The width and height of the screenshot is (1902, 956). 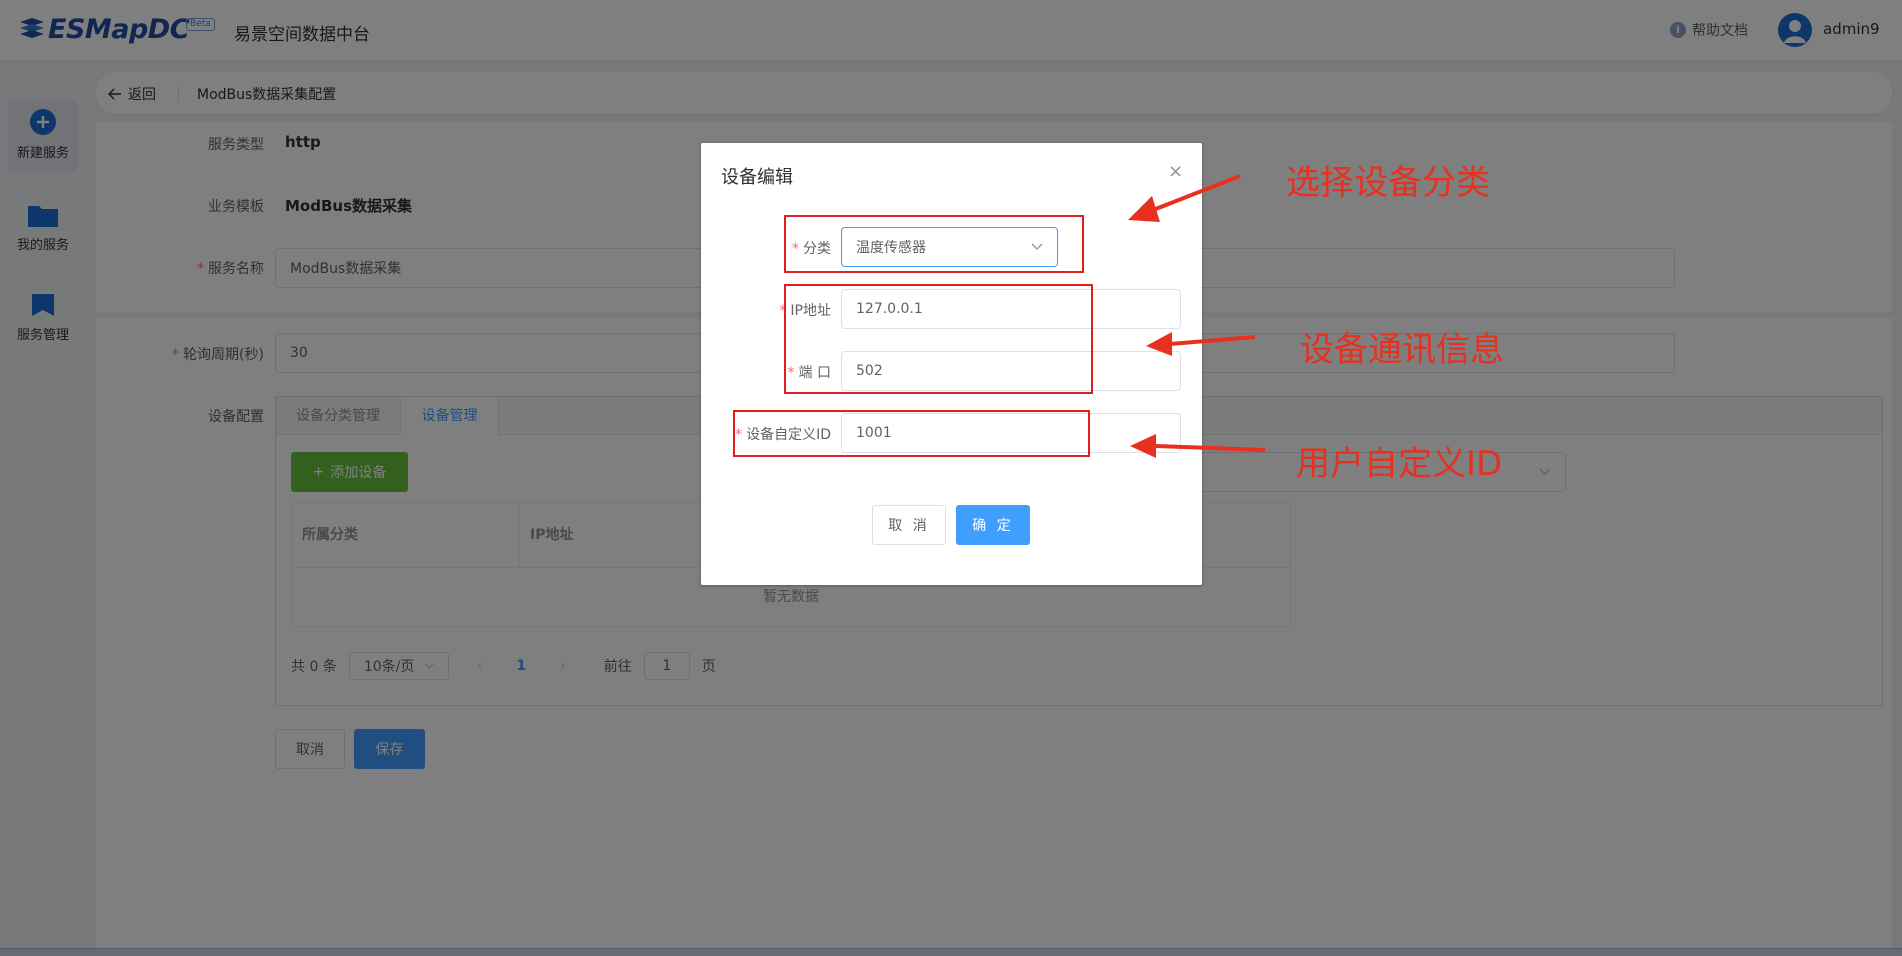 What do you see at coordinates (1402, 350) in the screenshot?
I see `annotation-comm-text: 设备通讯信息` at bounding box center [1402, 350].